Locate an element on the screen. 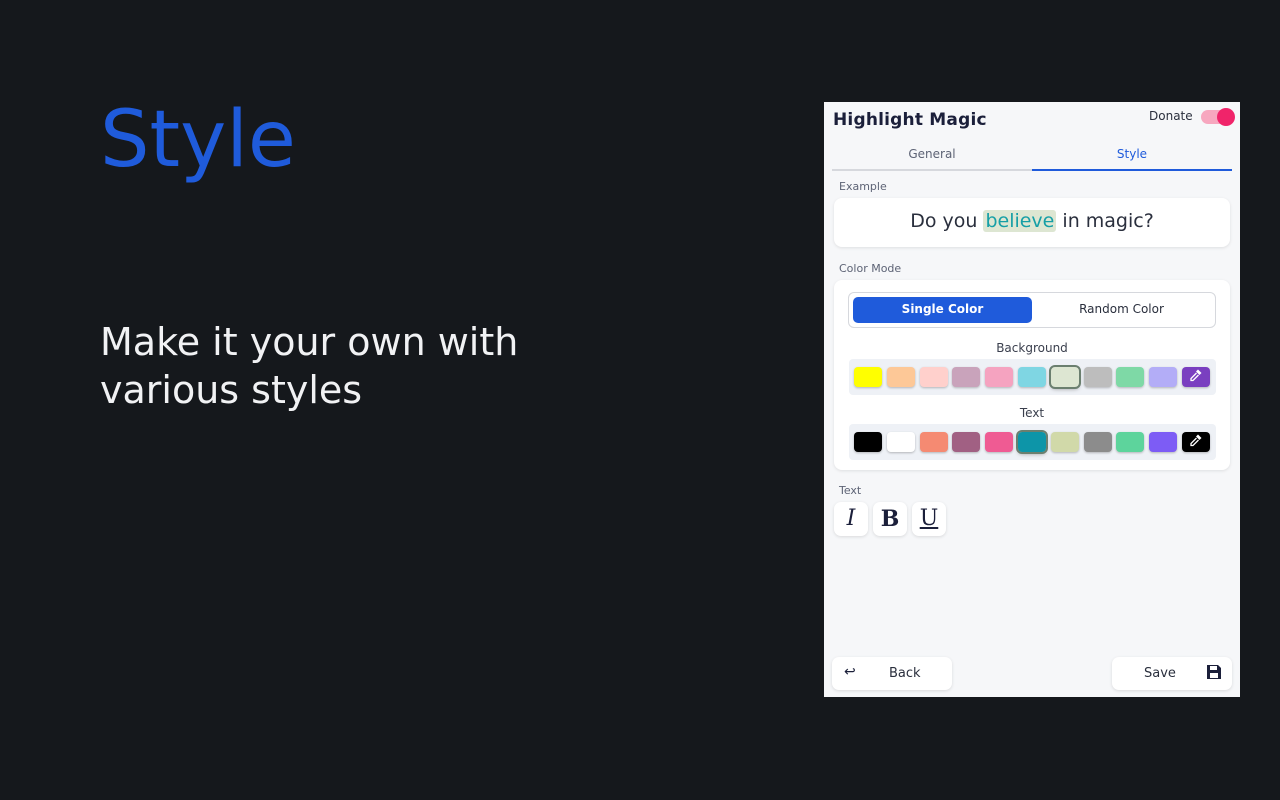  text-color-label: Text is located at coordinates (1032, 413).